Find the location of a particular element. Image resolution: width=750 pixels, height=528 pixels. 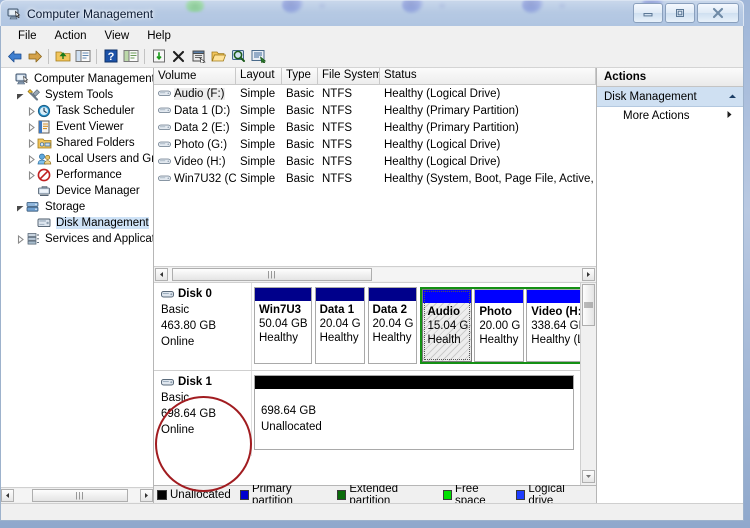

tree-item-performance: Performance is located at coordinates (78, 175).